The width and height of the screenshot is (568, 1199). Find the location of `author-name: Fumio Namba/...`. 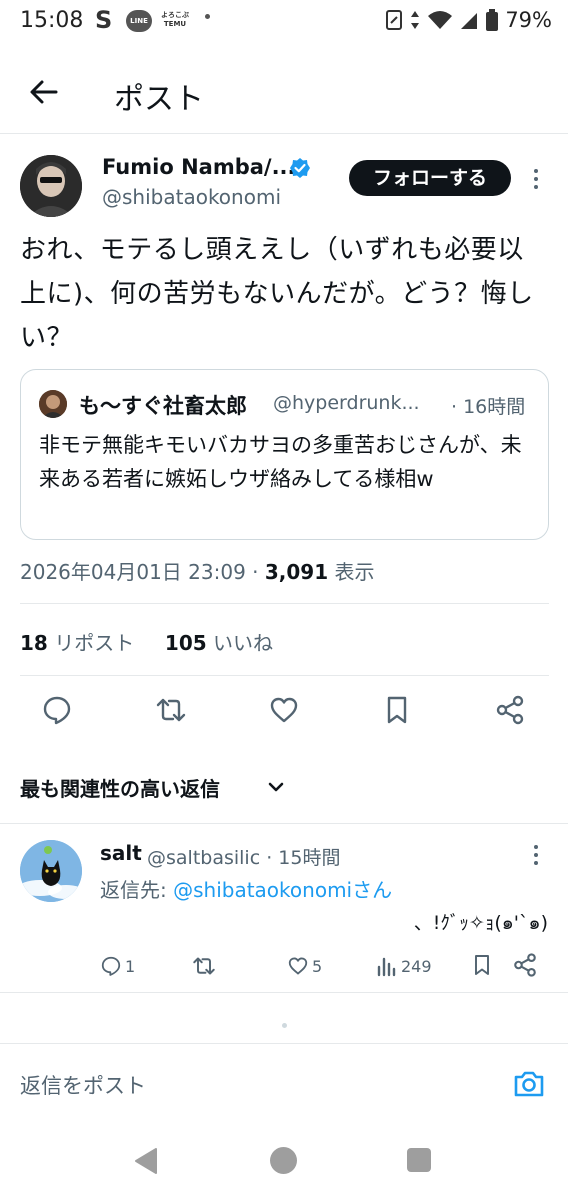

author-name: Fumio Namba/... is located at coordinates (199, 167).